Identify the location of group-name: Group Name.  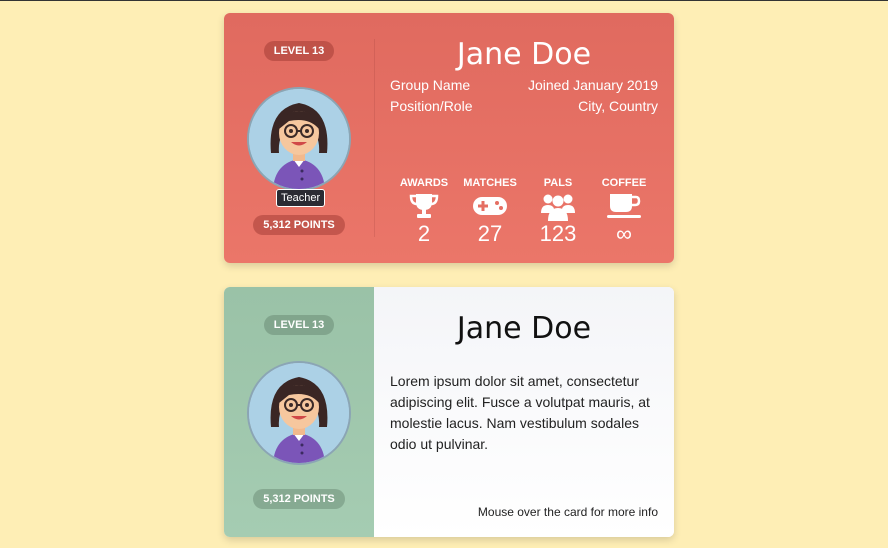
(430, 85).